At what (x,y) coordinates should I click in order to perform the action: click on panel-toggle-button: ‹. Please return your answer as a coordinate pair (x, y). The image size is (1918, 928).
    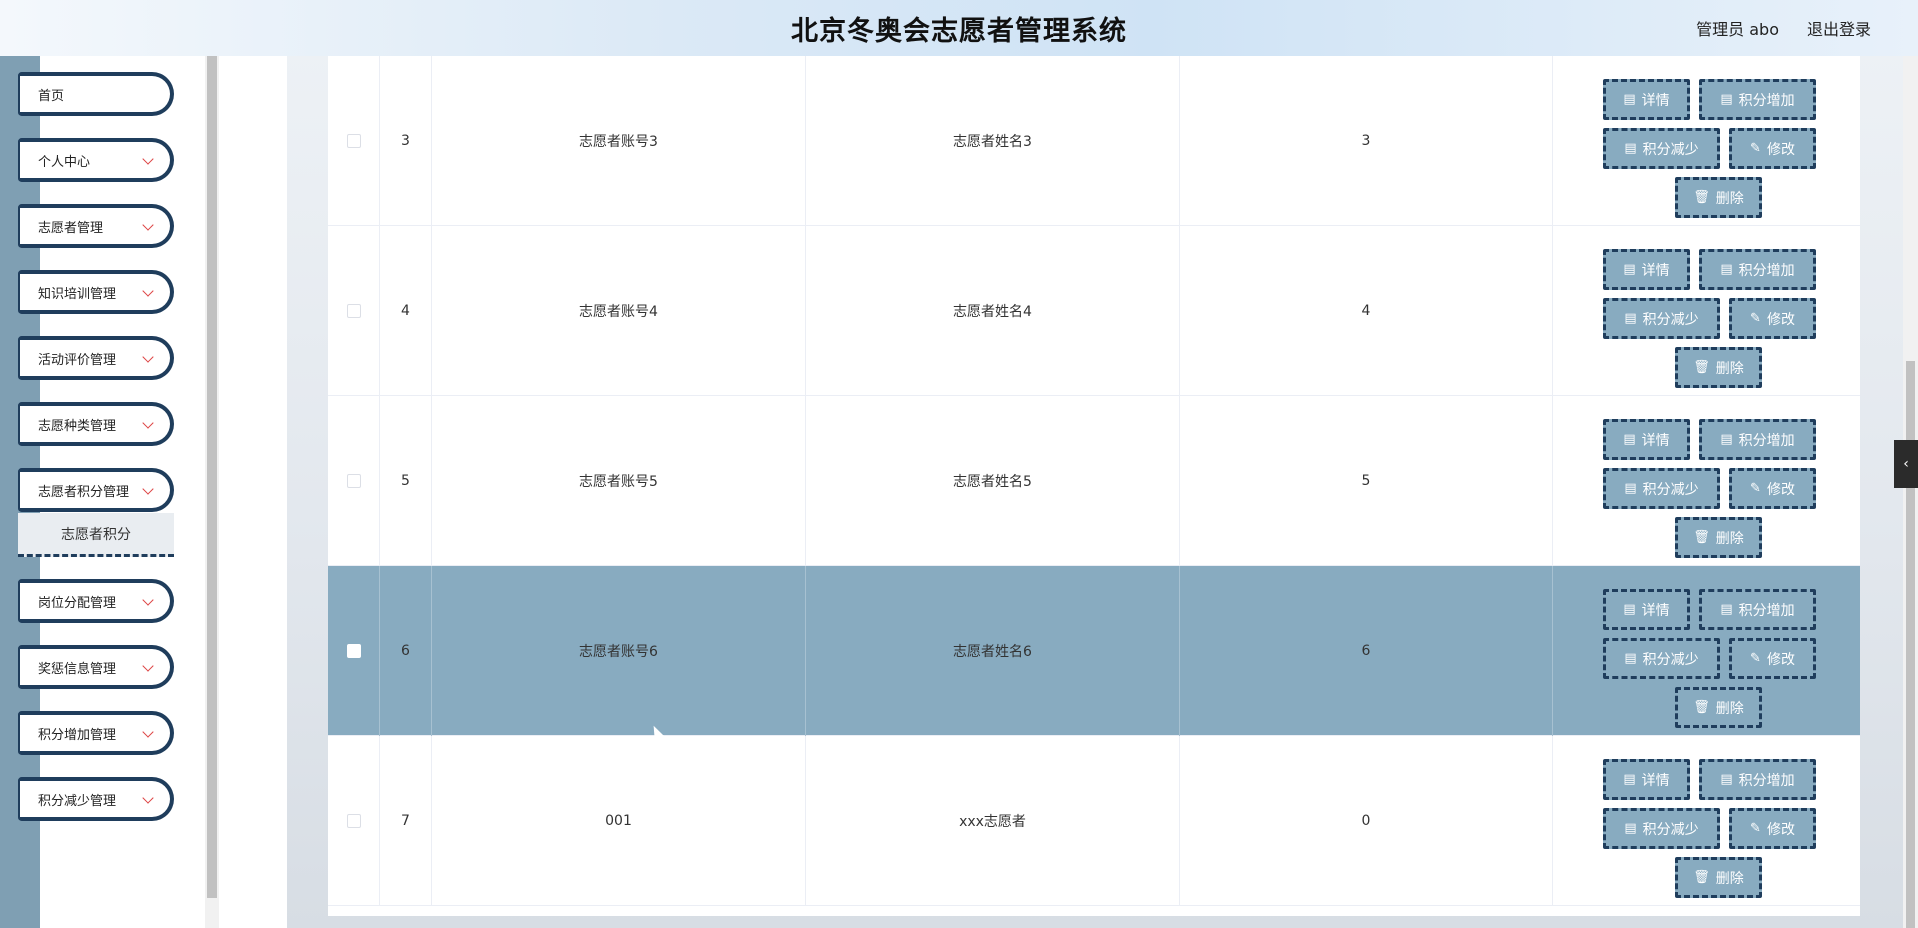
    Looking at the image, I should click on (1906, 464).